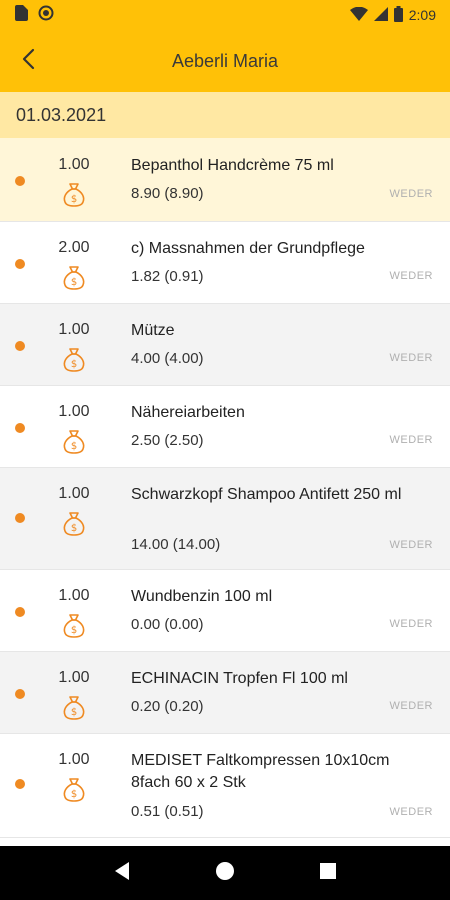  Describe the element at coordinates (46, 15) in the screenshot. I see `circle-notification-icon` at that location.